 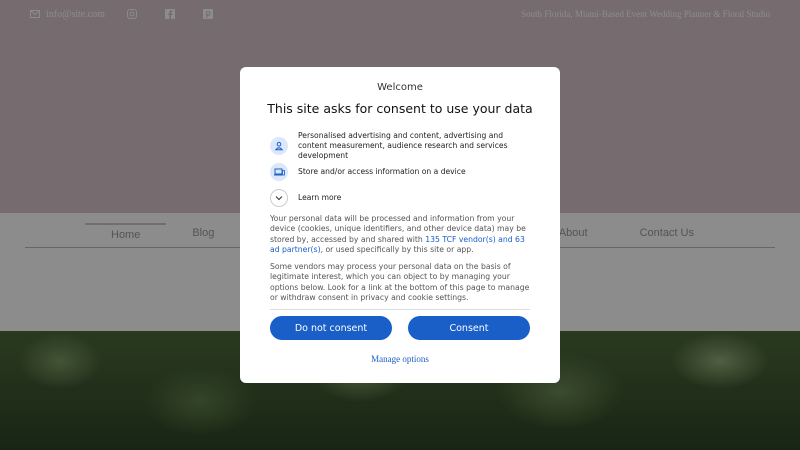 What do you see at coordinates (401, 198) in the screenshot?
I see `learn-more-toggle: Learn more` at bounding box center [401, 198].